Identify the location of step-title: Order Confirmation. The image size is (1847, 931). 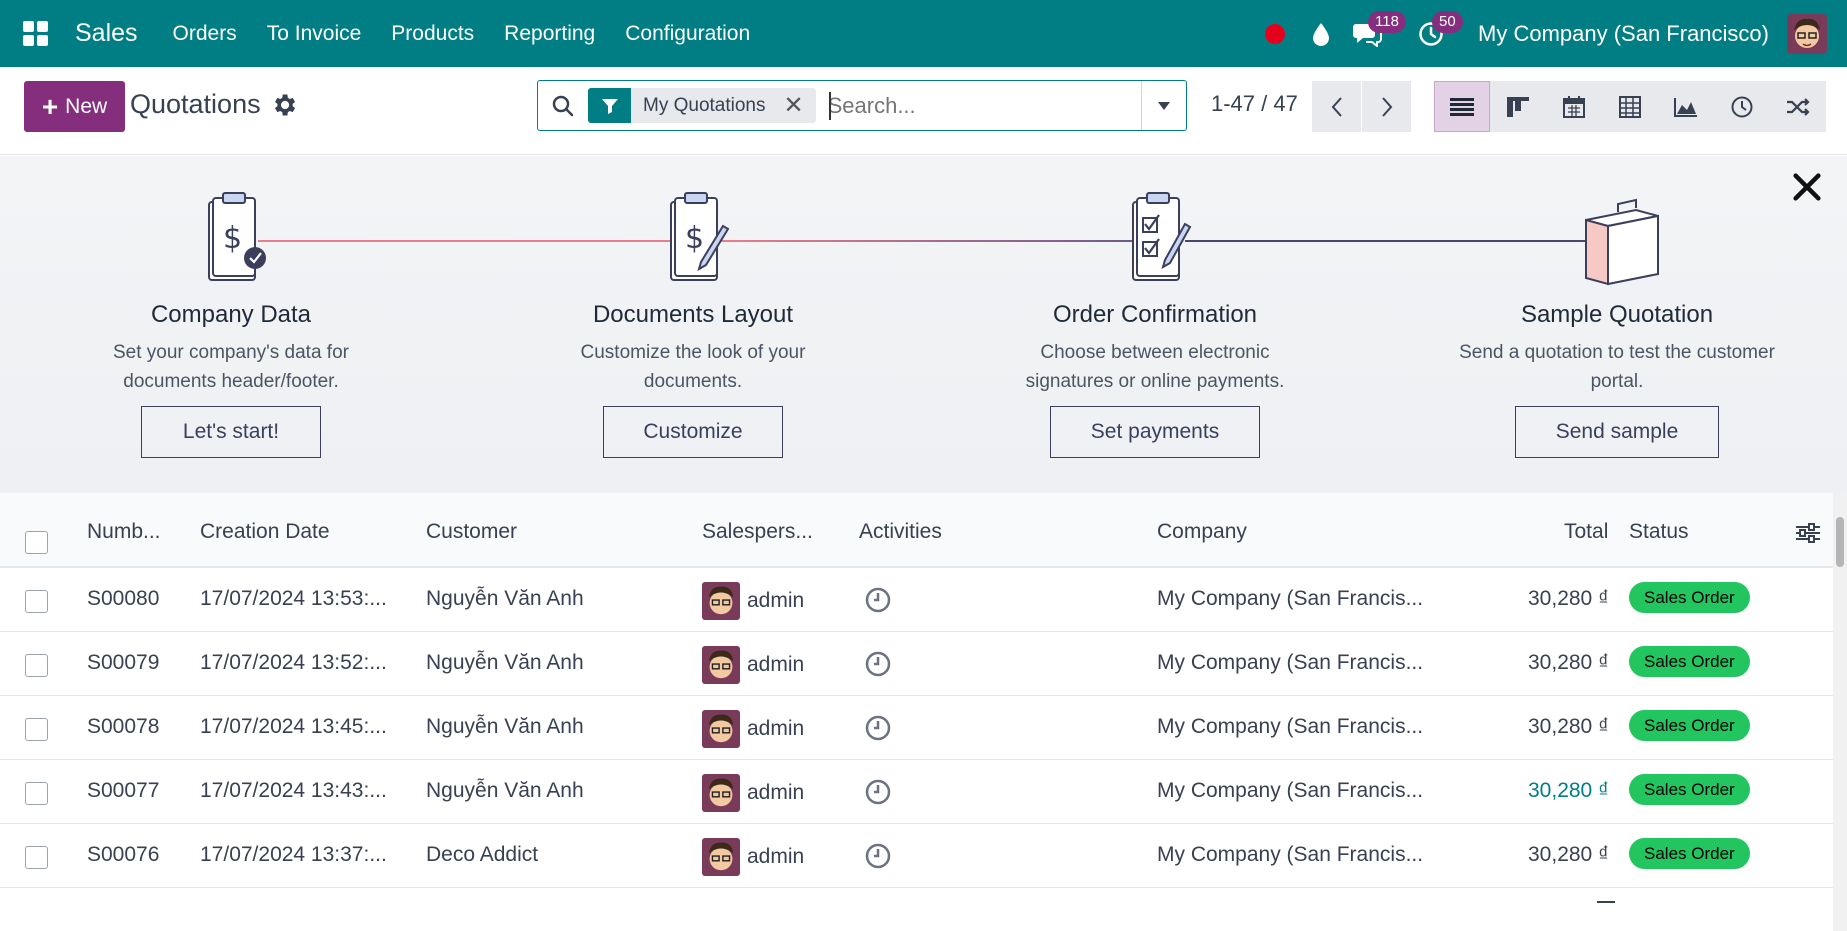
(1155, 314).